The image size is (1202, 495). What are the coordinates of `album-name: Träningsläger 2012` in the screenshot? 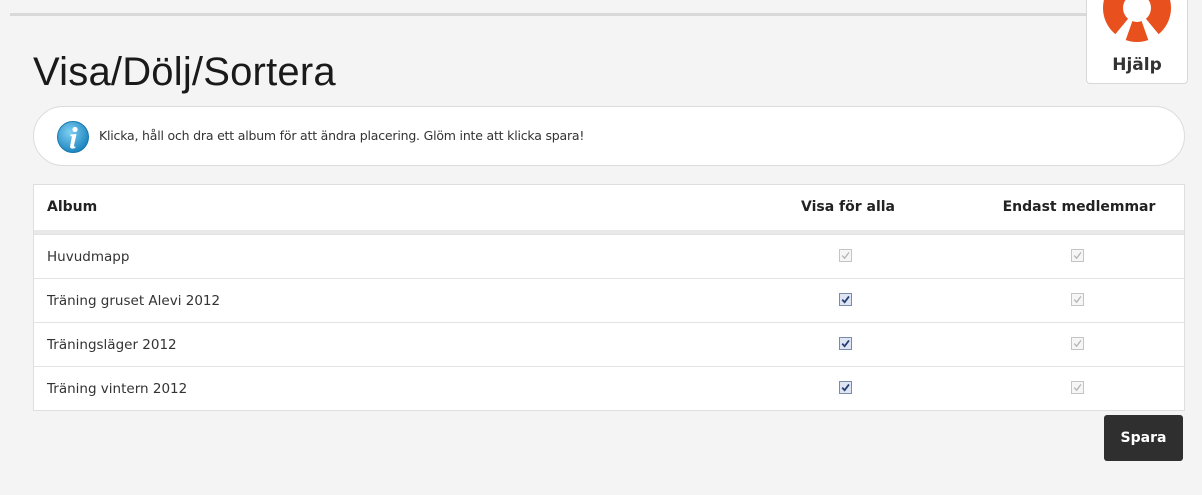 It's located at (112, 345).